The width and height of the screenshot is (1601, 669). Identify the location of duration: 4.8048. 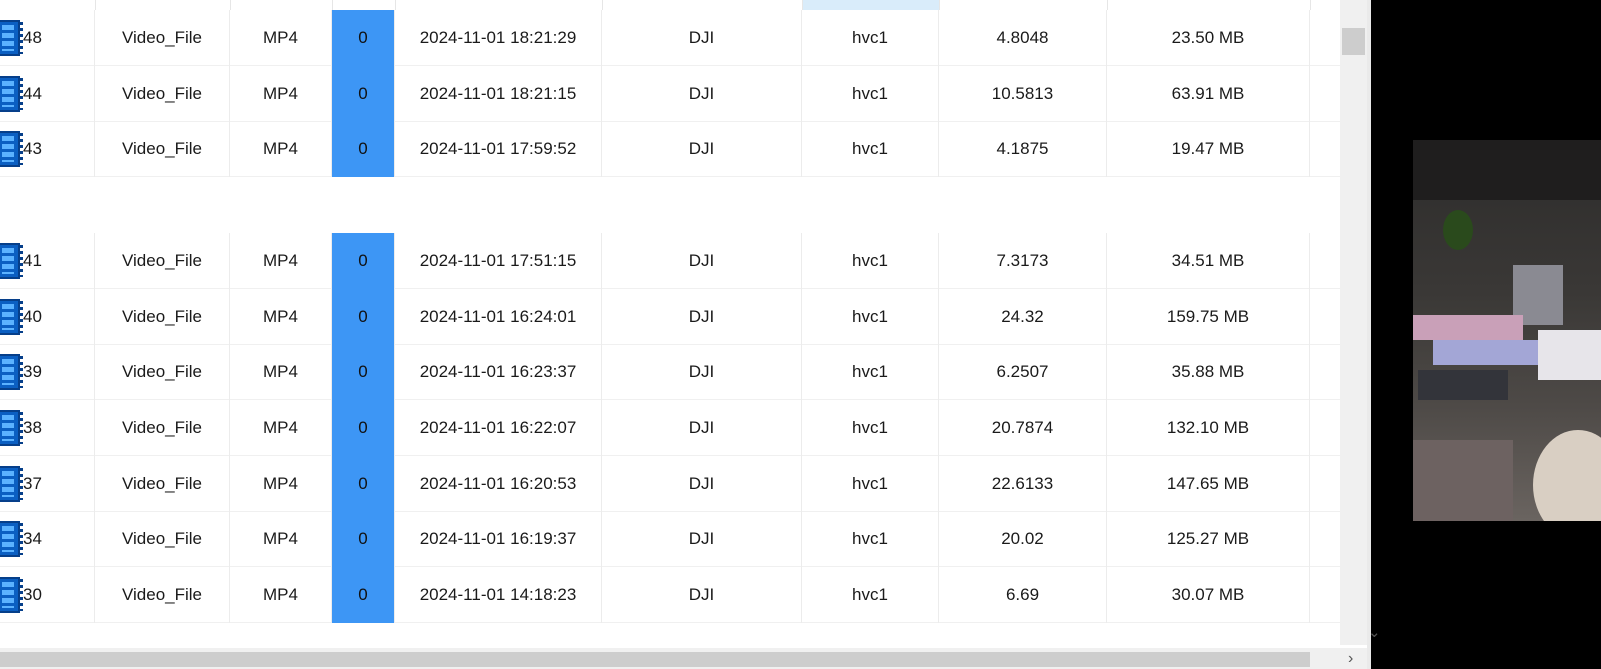
(1023, 38).